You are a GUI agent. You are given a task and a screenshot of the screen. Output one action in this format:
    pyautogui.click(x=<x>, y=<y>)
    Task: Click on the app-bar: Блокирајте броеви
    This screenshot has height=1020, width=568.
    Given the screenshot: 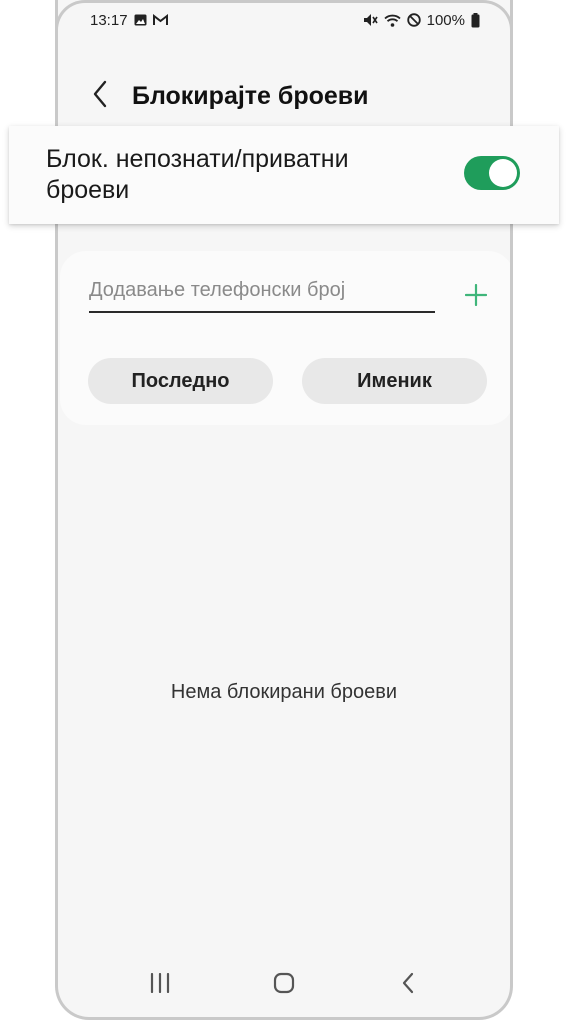 What is the action you would take?
    pyautogui.click(x=284, y=96)
    